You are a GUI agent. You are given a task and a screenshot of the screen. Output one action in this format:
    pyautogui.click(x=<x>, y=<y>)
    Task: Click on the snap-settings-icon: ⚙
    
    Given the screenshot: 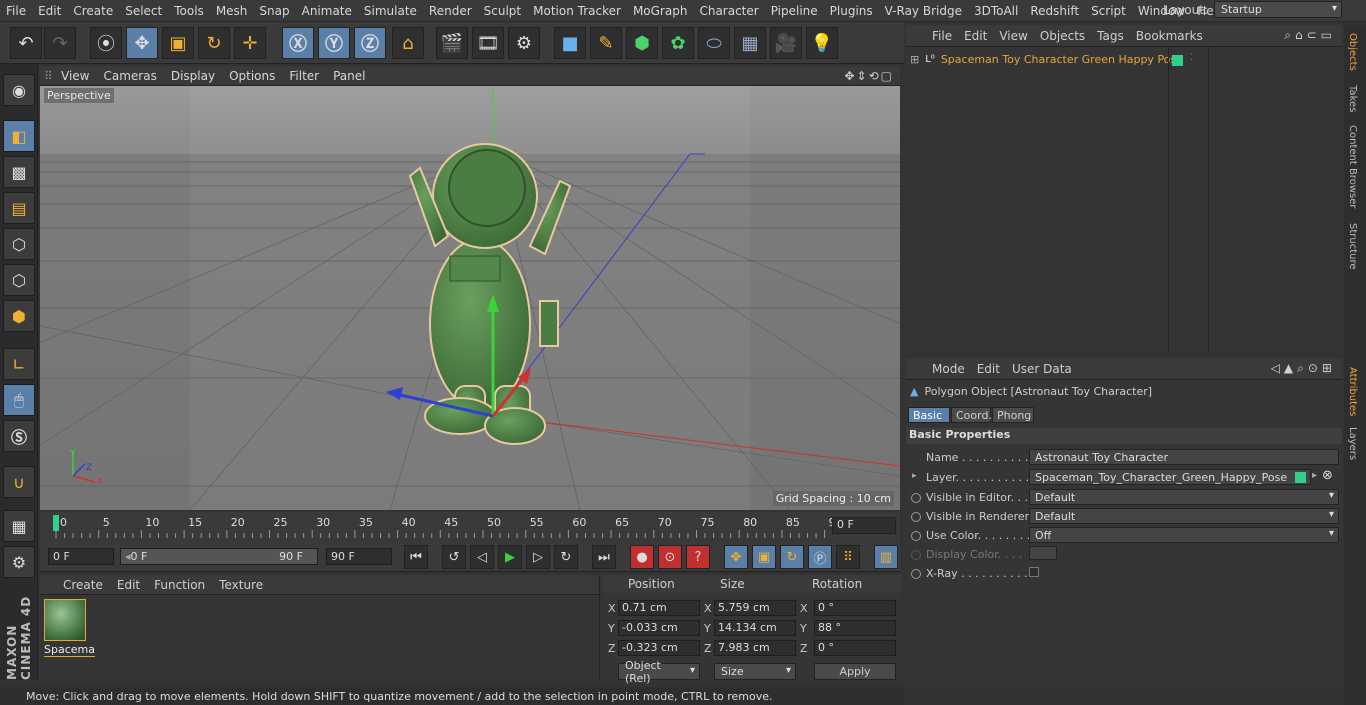 What is the action you would take?
    pyautogui.click(x=19, y=562)
    